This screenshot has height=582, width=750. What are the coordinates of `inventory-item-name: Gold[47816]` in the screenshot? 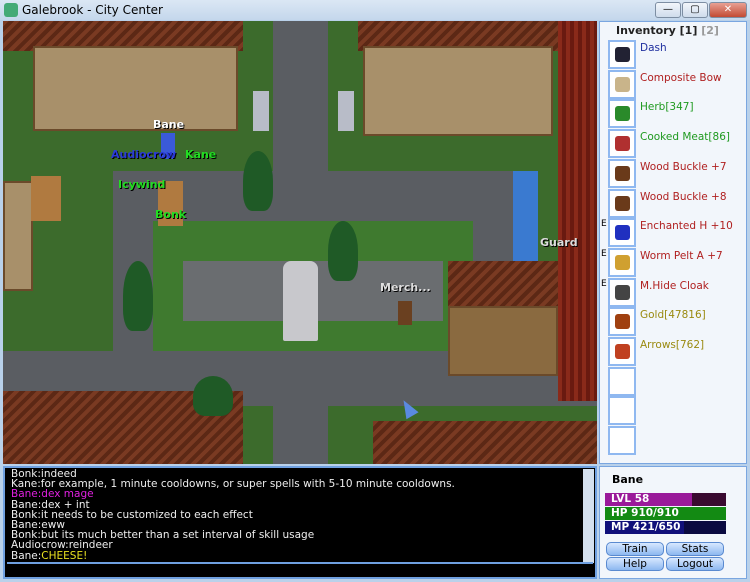 It's located at (673, 315).